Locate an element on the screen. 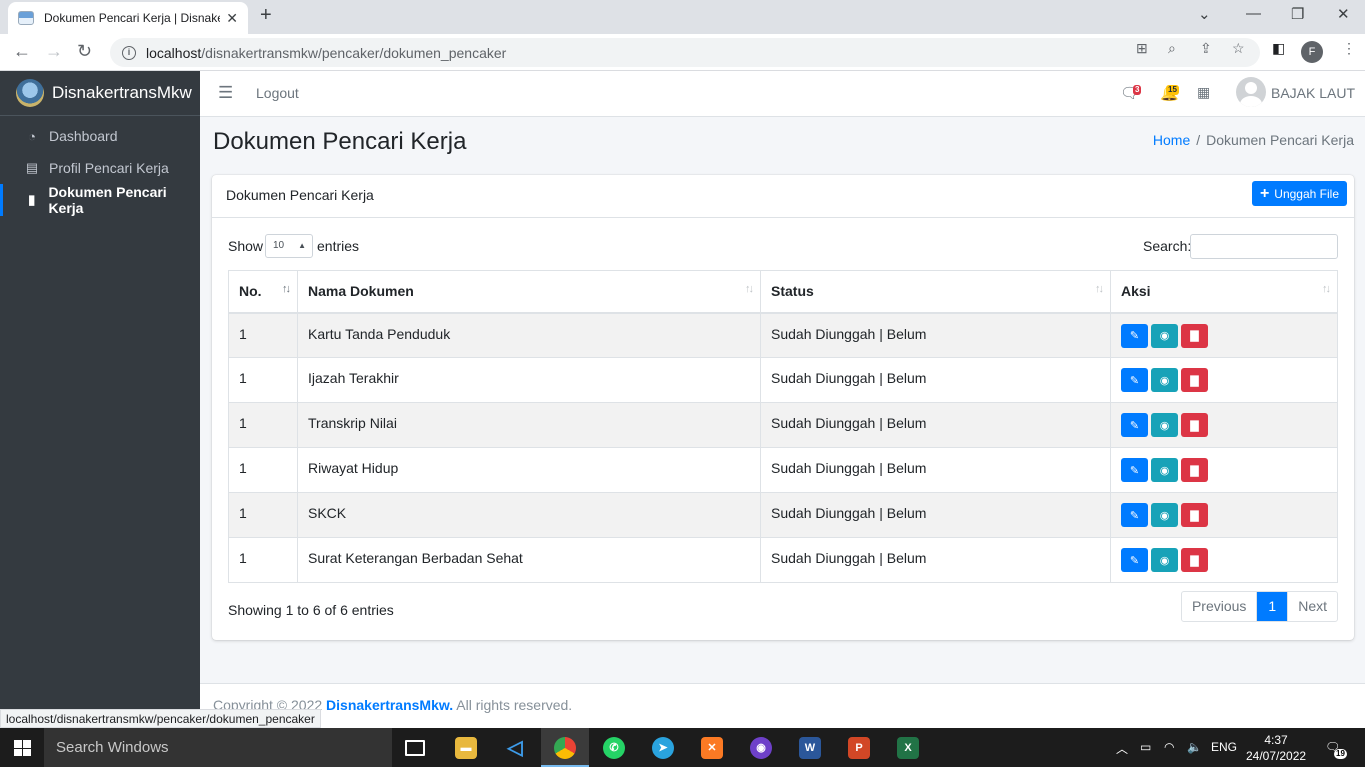  page-1-button: 1 is located at coordinates (1272, 606).